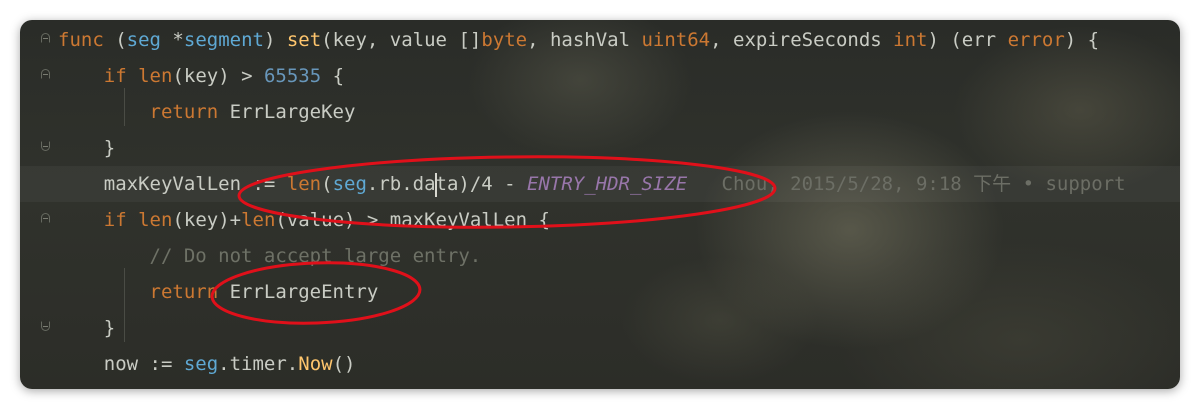 This screenshot has height=409, width=1200. I want to click on code-token: ), so click(275, 40).